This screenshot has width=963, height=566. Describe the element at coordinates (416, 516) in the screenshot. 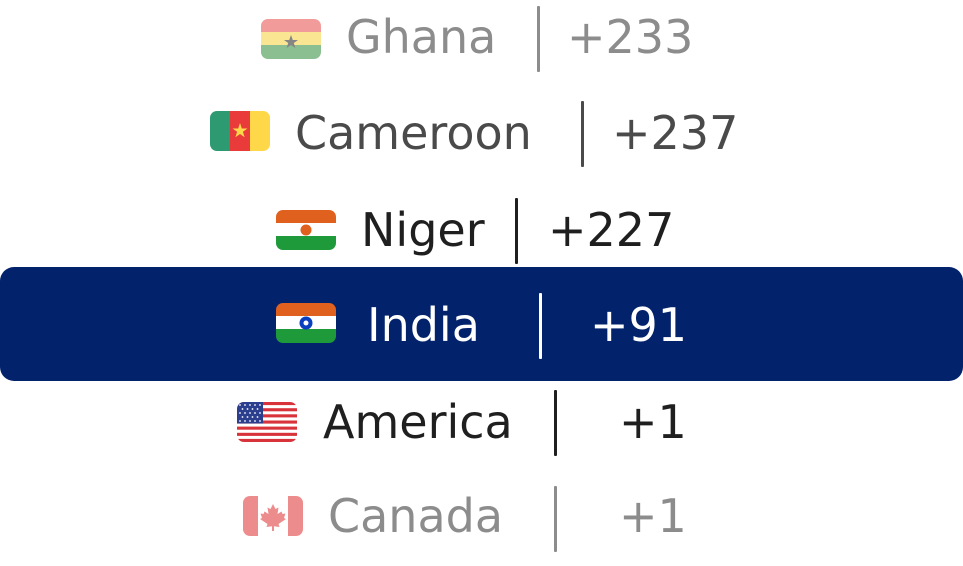

I see `country-name: Canada` at that location.